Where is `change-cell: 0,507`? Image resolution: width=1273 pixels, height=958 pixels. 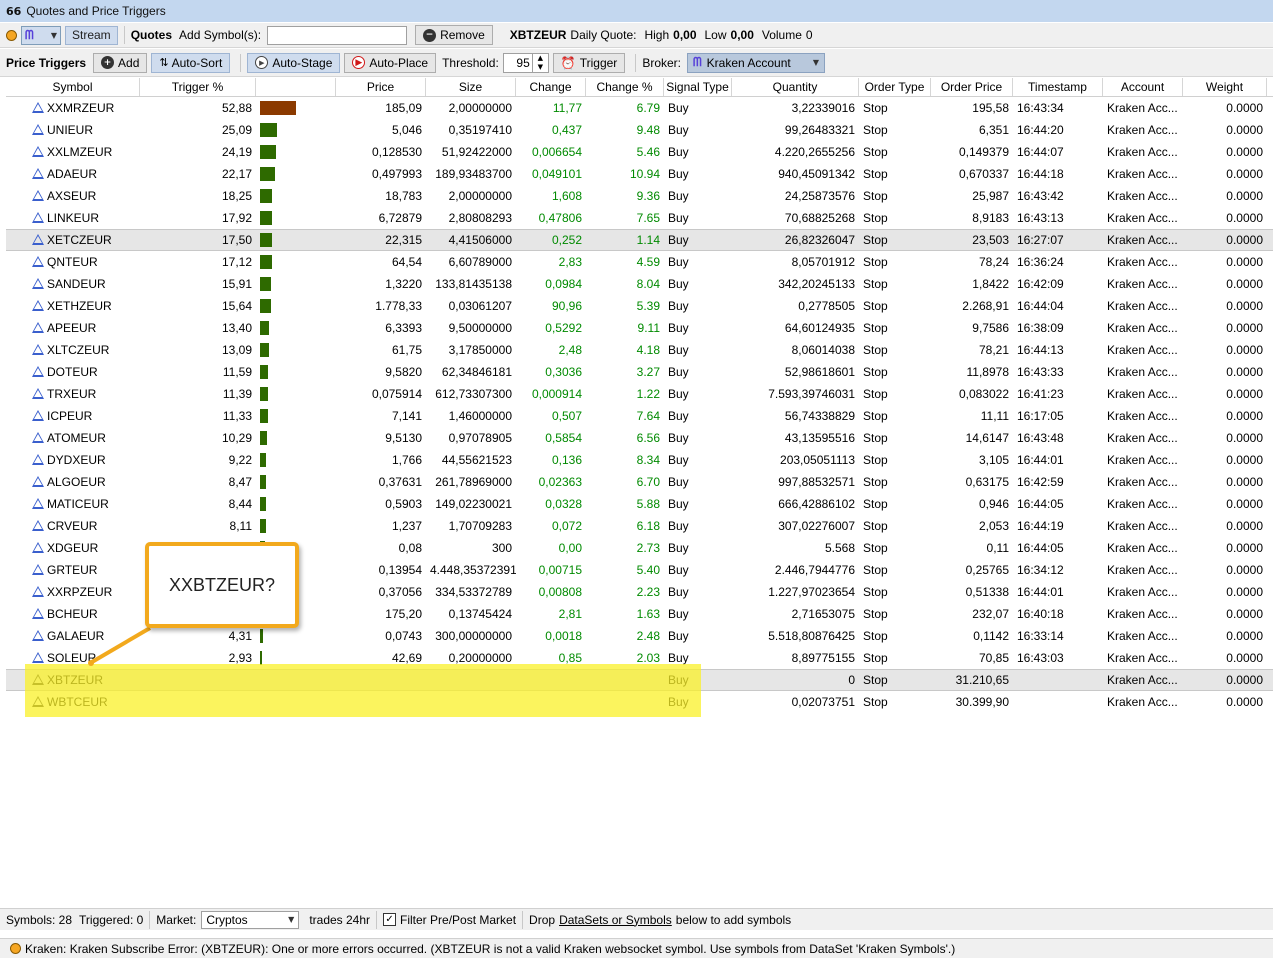 change-cell: 0,507 is located at coordinates (566, 416).